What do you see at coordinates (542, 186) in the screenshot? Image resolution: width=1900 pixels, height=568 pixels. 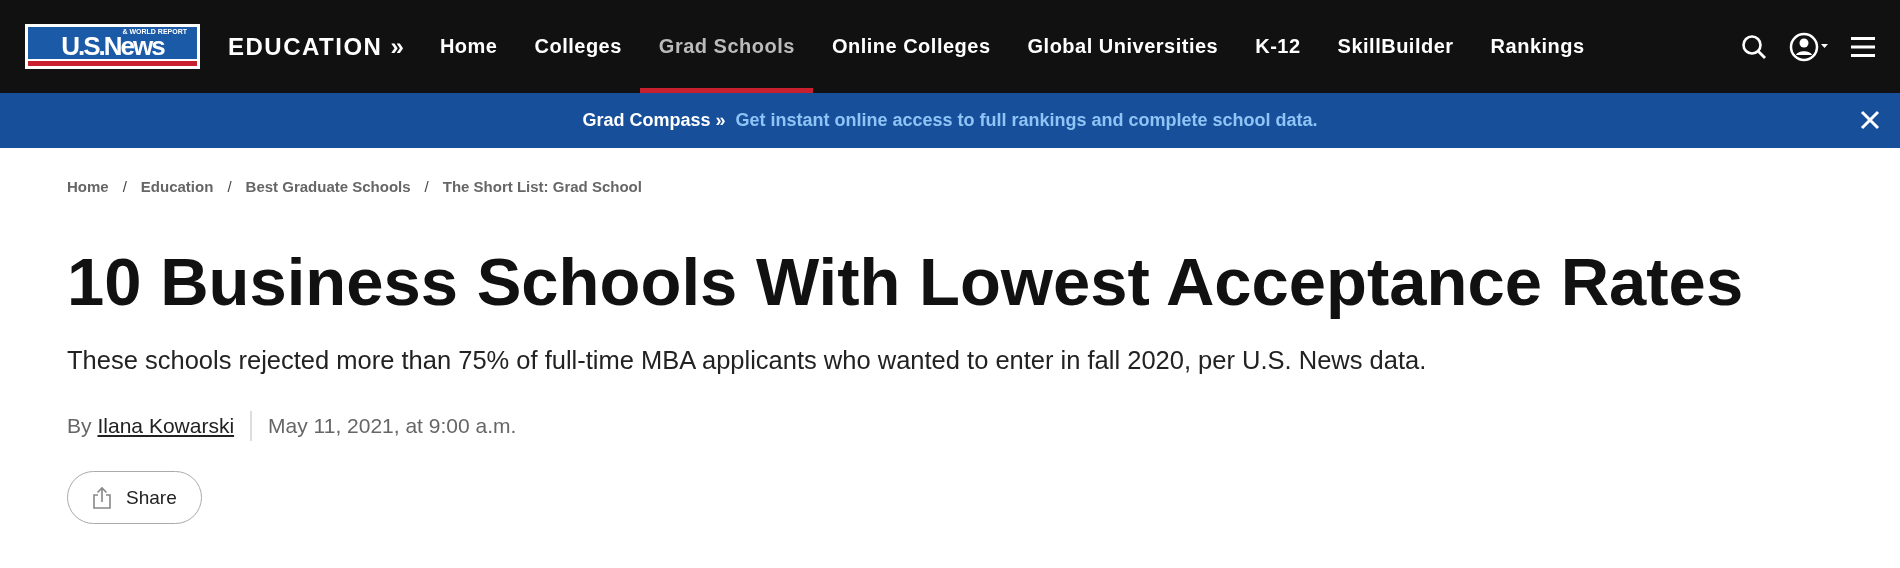 I see `breadcrumb-link: The Short List: Grad School` at bounding box center [542, 186].